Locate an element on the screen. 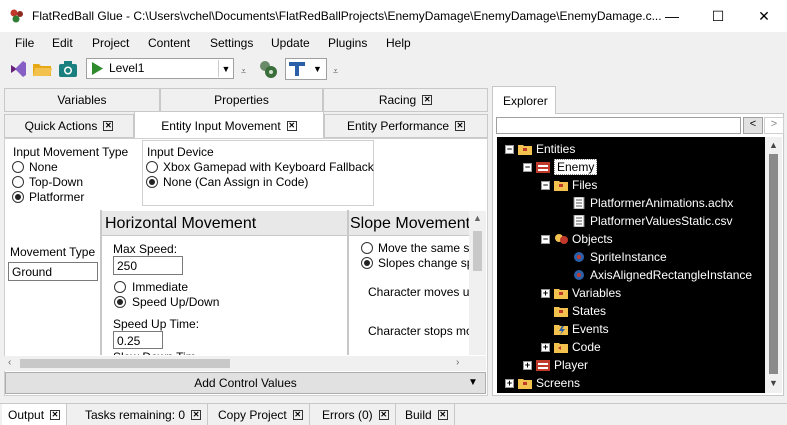 This screenshot has height=425, width=787. vertical-scrollbar: ▲ is located at coordinates (477, 283).